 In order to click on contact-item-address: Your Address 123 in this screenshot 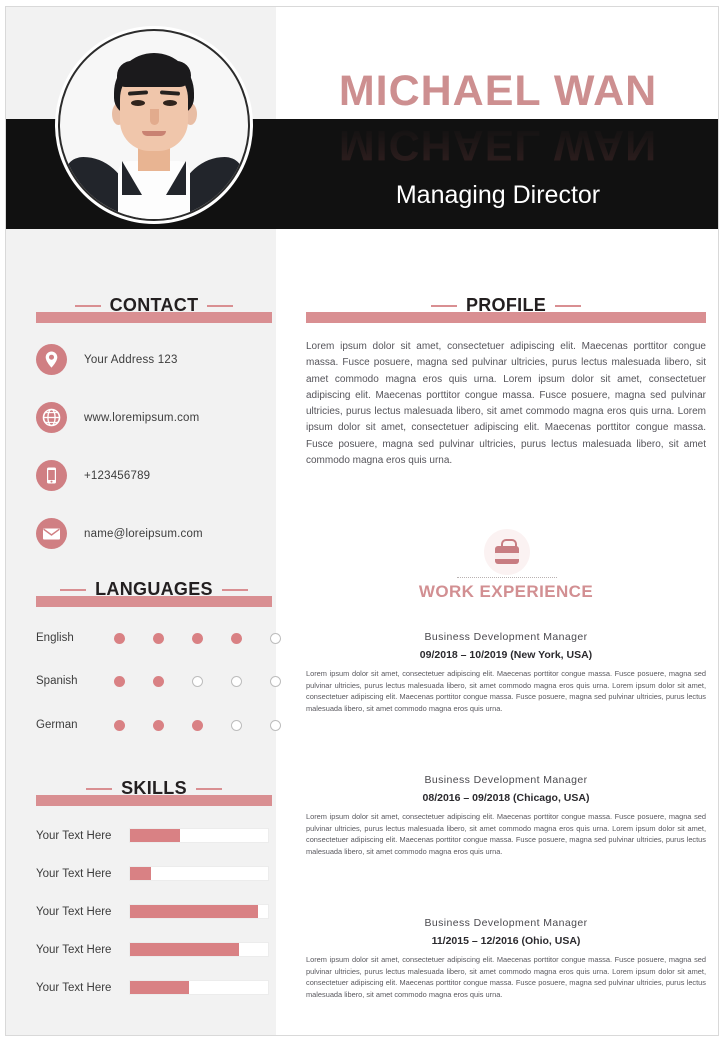, I will do `click(107, 359)`.